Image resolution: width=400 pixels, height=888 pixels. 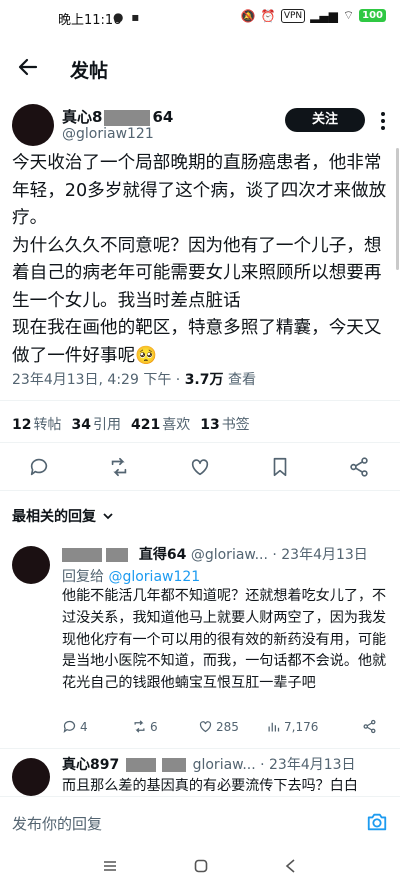 I want to click on scrollbar, so click(x=397, y=209).